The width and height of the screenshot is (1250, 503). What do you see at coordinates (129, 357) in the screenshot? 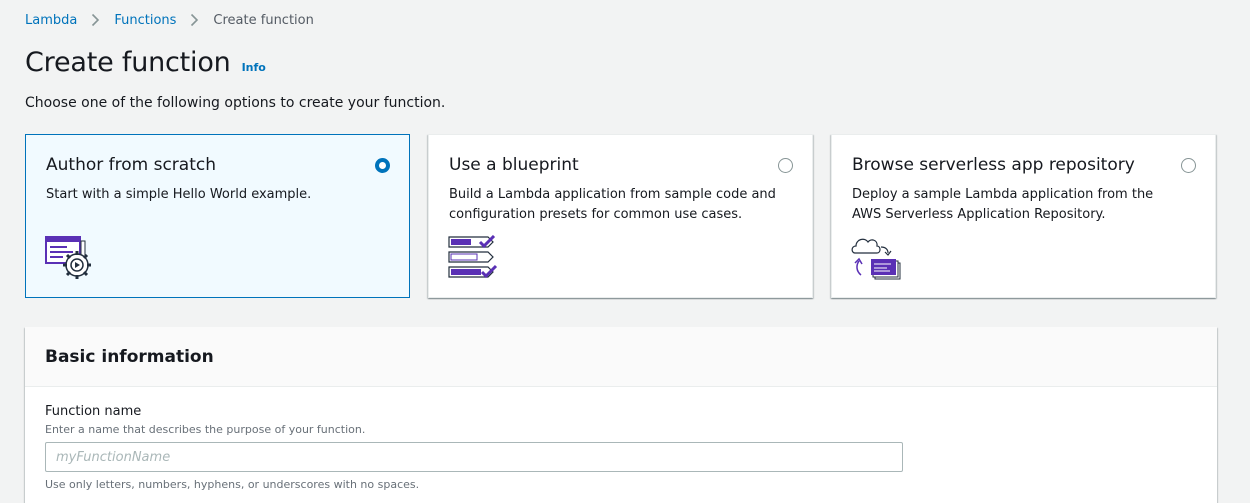
I see `panel-title: Basic information` at bounding box center [129, 357].